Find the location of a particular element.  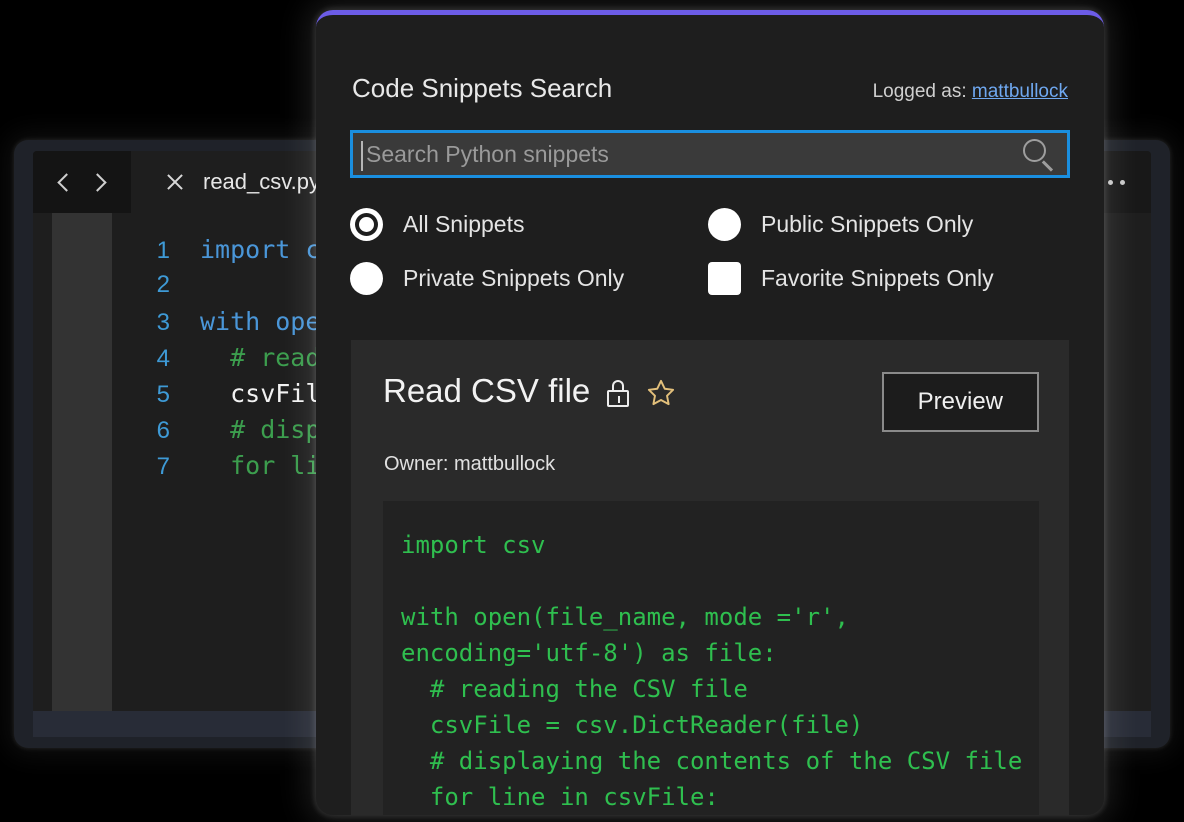

logged-as-text: Logged as: mattbullock is located at coordinates (970, 92).